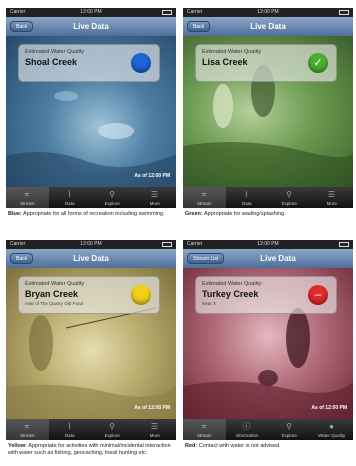 The height and width of the screenshot is (466, 356). What do you see at coordinates (17, 446) in the screenshot?
I see `caption-label: Yellow:` at bounding box center [17, 446].